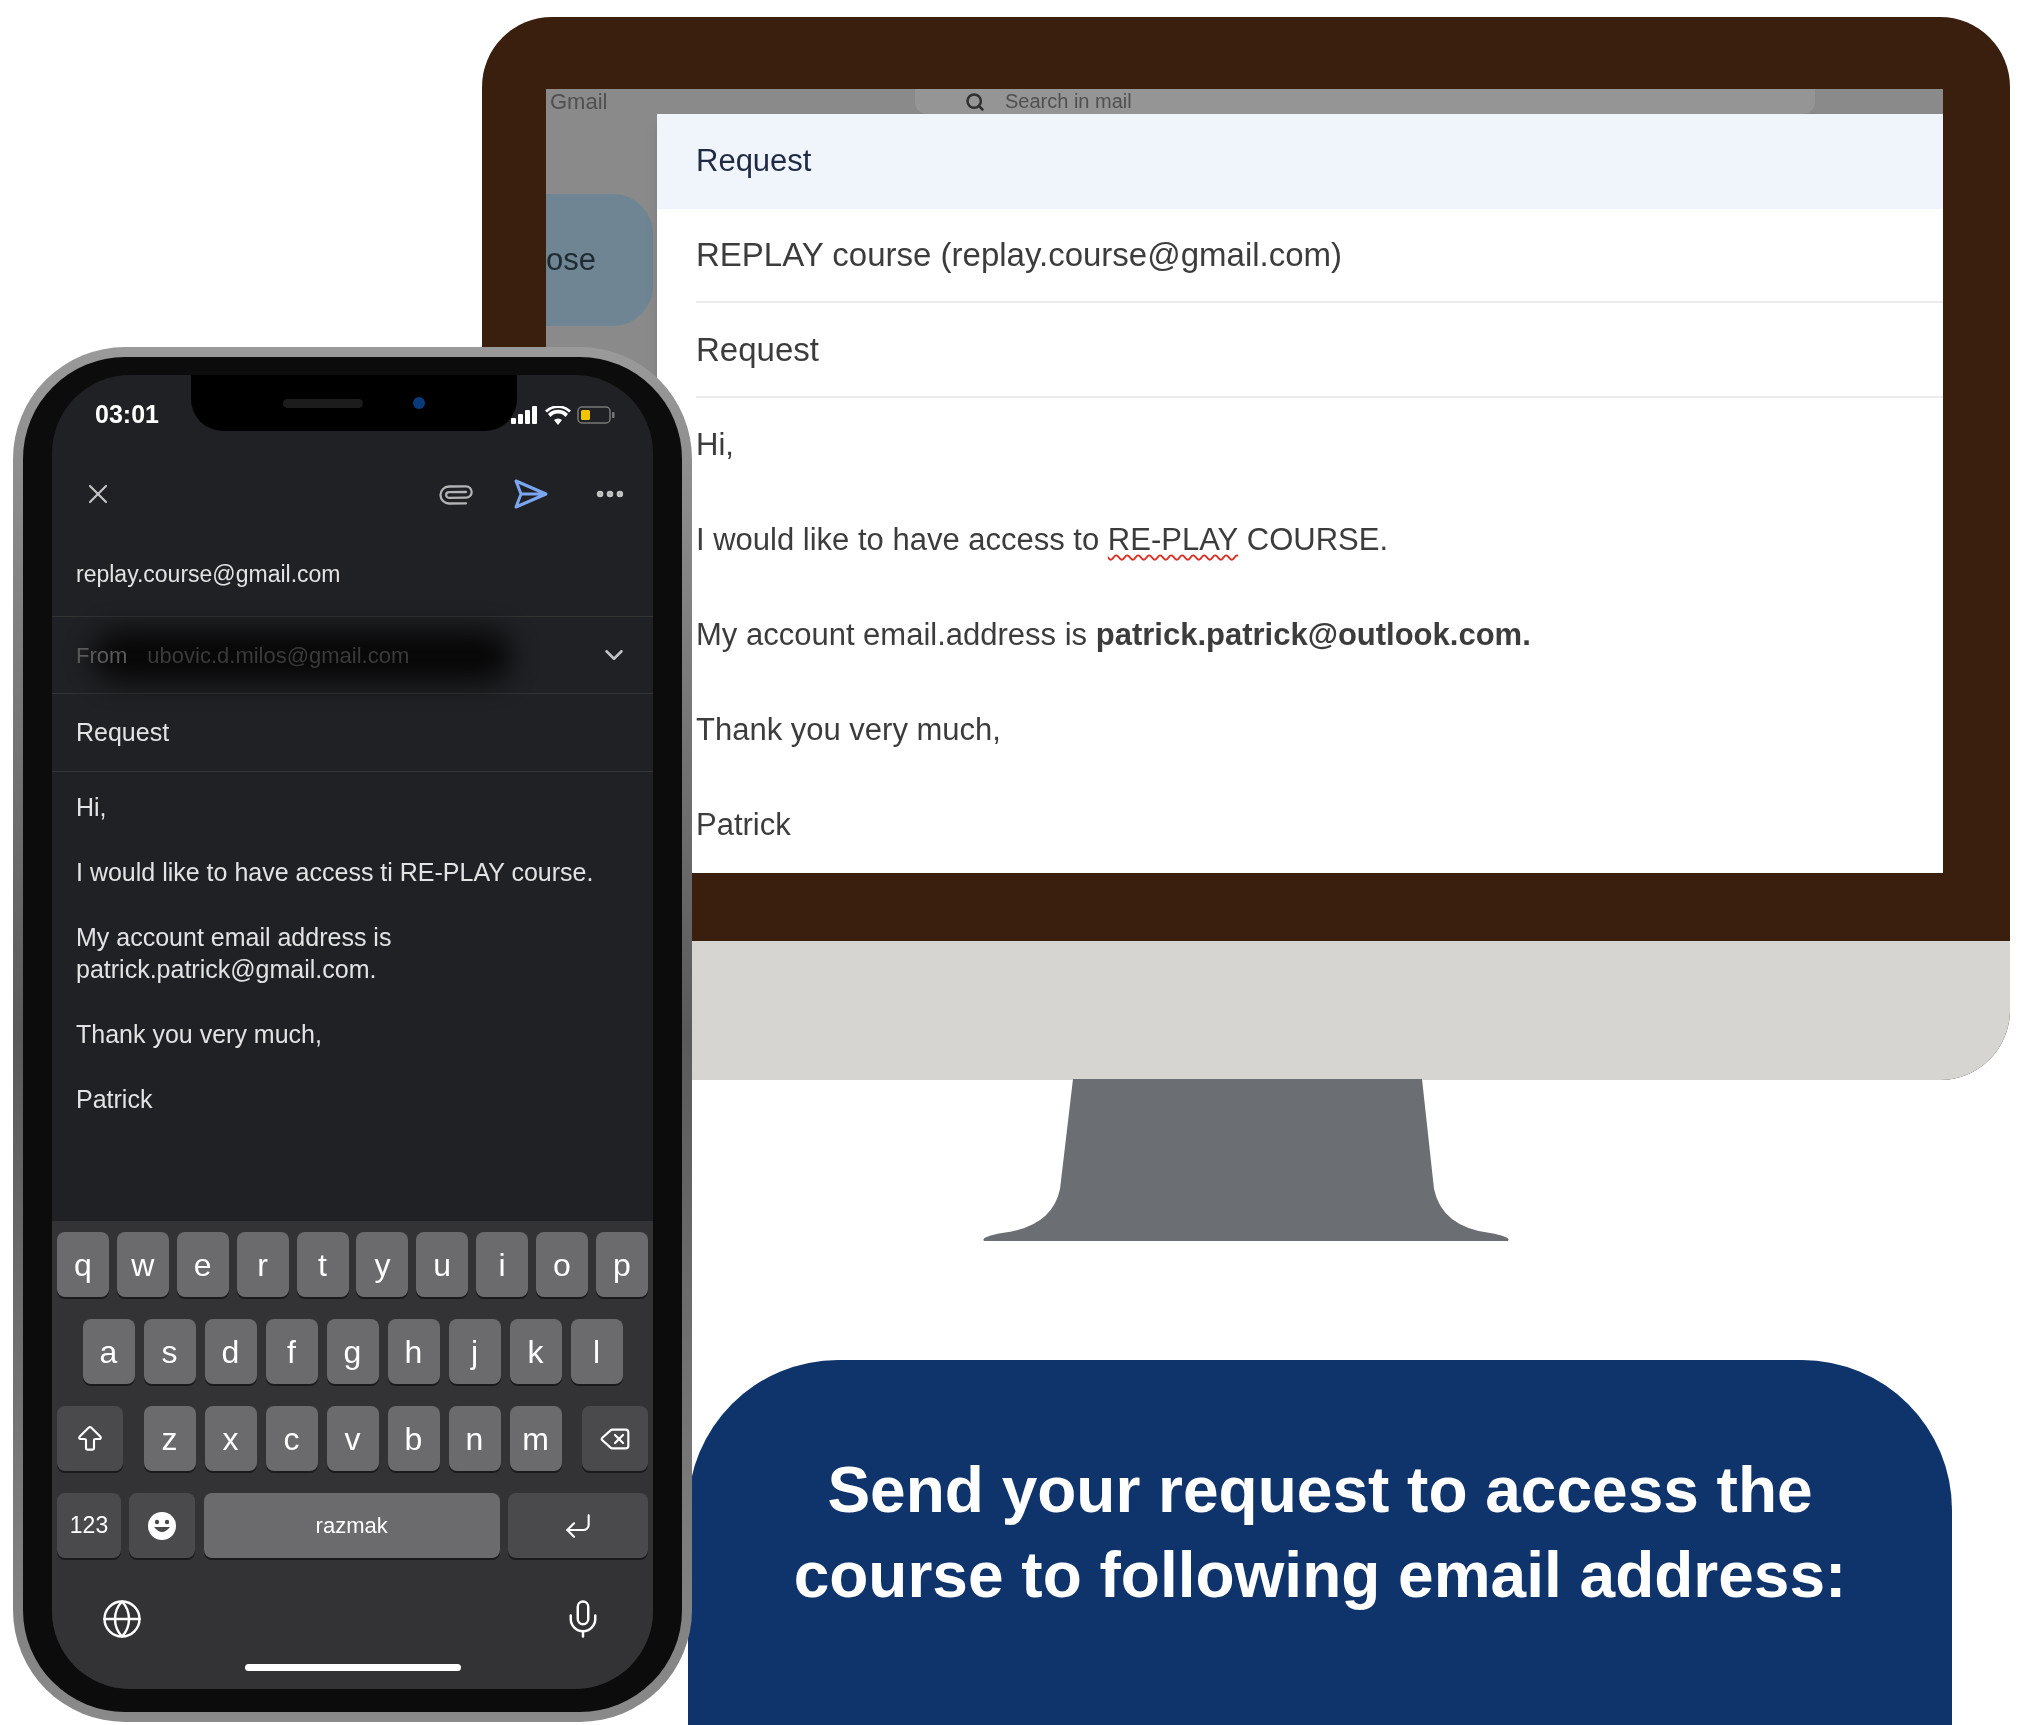 The image size is (2027, 1725). What do you see at coordinates (1019, 255) in the screenshot?
I see `recipient-field: REPLAY course (replay.course@gmail.com)` at bounding box center [1019, 255].